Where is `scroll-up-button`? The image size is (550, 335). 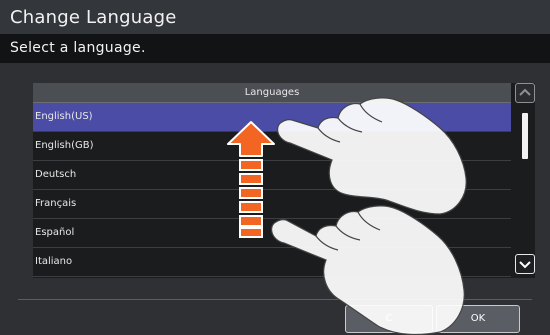 scroll-up-button is located at coordinates (525, 93).